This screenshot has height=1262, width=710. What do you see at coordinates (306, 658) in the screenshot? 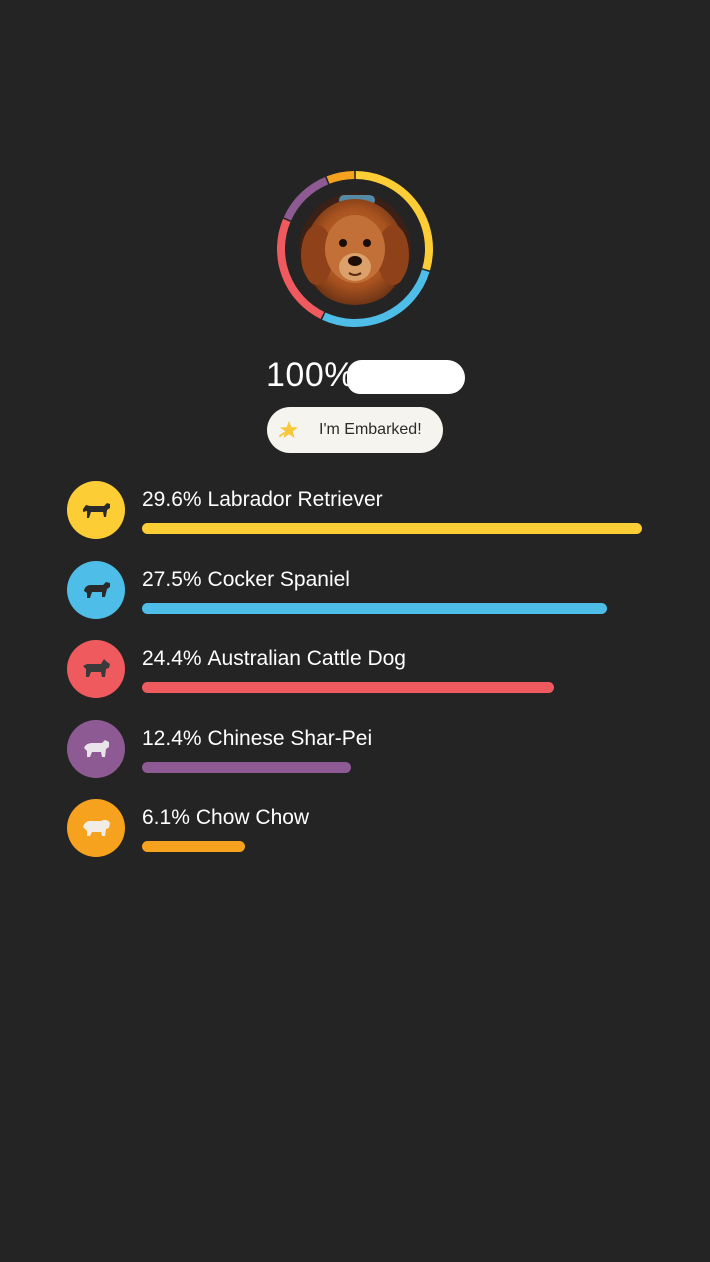
I see `breed-name: Australian Cattle Dog` at bounding box center [306, 658].